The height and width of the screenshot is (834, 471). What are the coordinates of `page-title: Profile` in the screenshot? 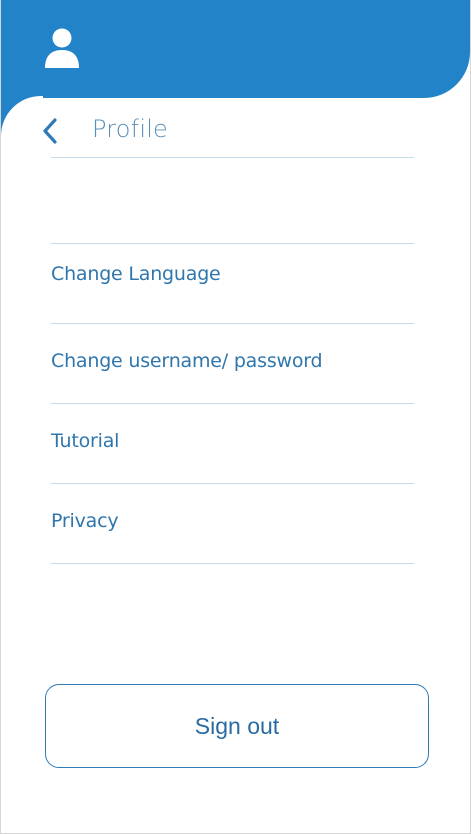 It's located at (130, 129).